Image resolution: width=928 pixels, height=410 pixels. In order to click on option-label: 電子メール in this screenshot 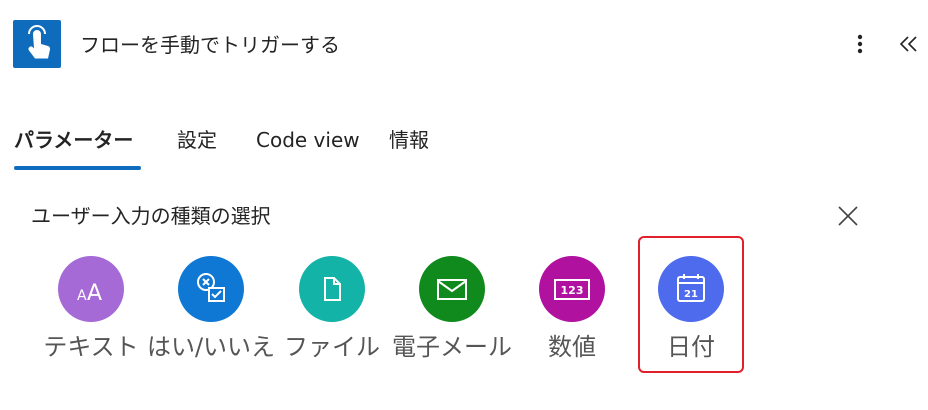, I will do `click(452, 347)`.